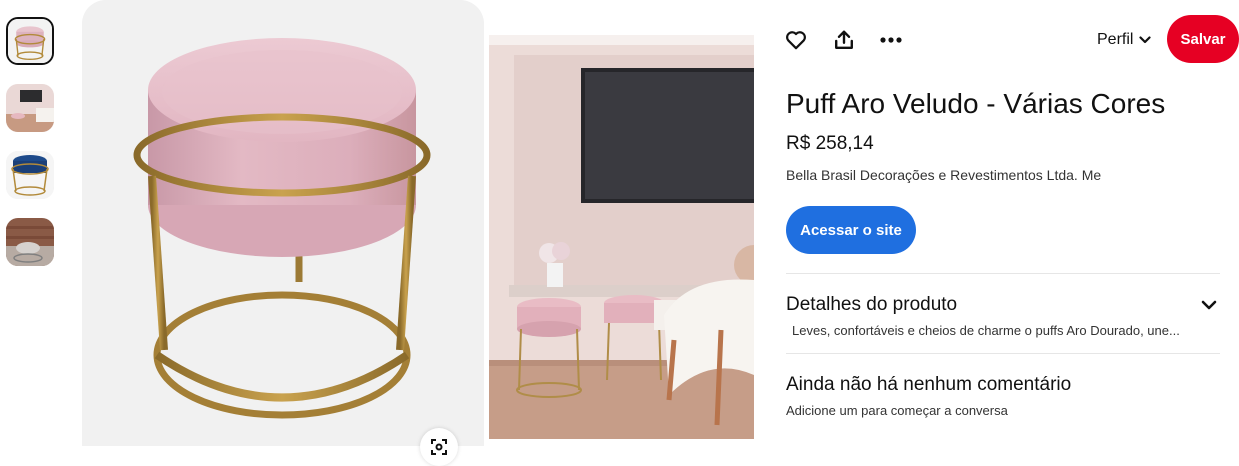  I want to click on more-options-button, so click(891, 40).